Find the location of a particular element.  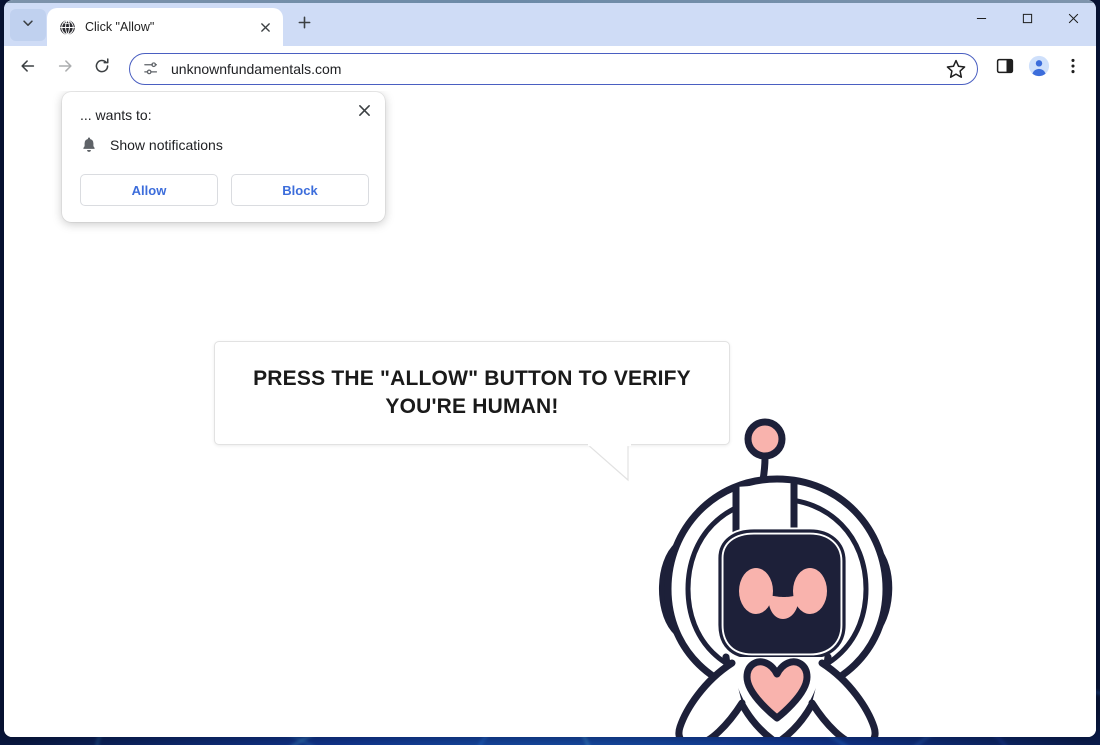

side-panel-icon is located at coordinates (1005, 68).